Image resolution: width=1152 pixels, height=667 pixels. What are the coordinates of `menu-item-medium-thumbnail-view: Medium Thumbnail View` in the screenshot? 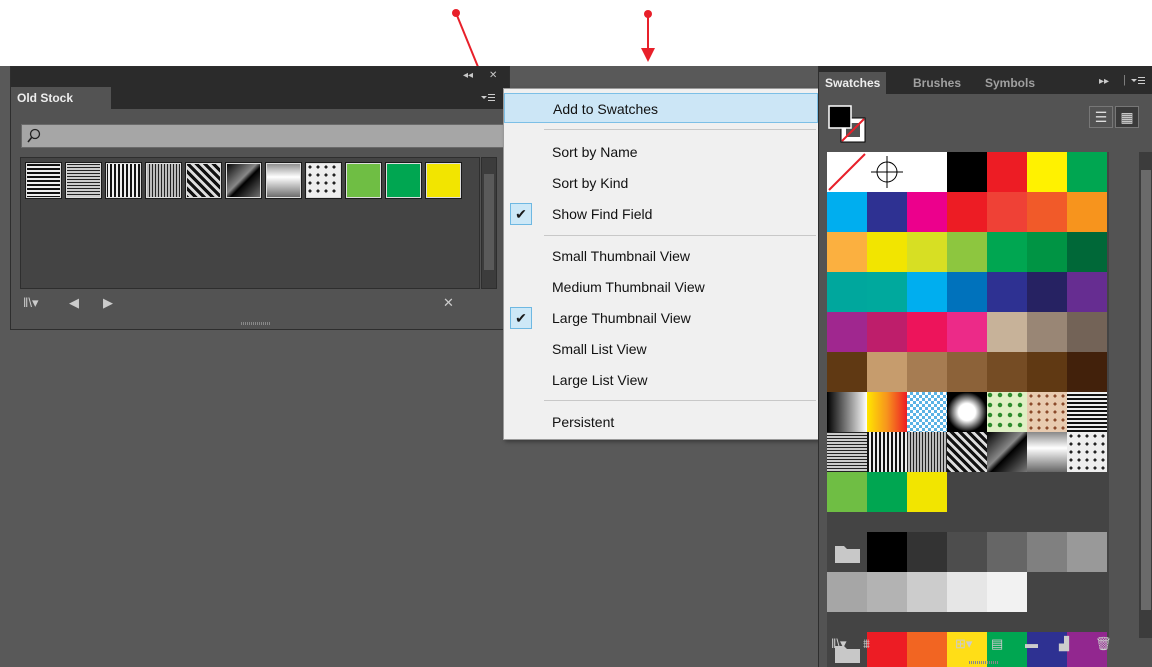 It's located at (661, 287).